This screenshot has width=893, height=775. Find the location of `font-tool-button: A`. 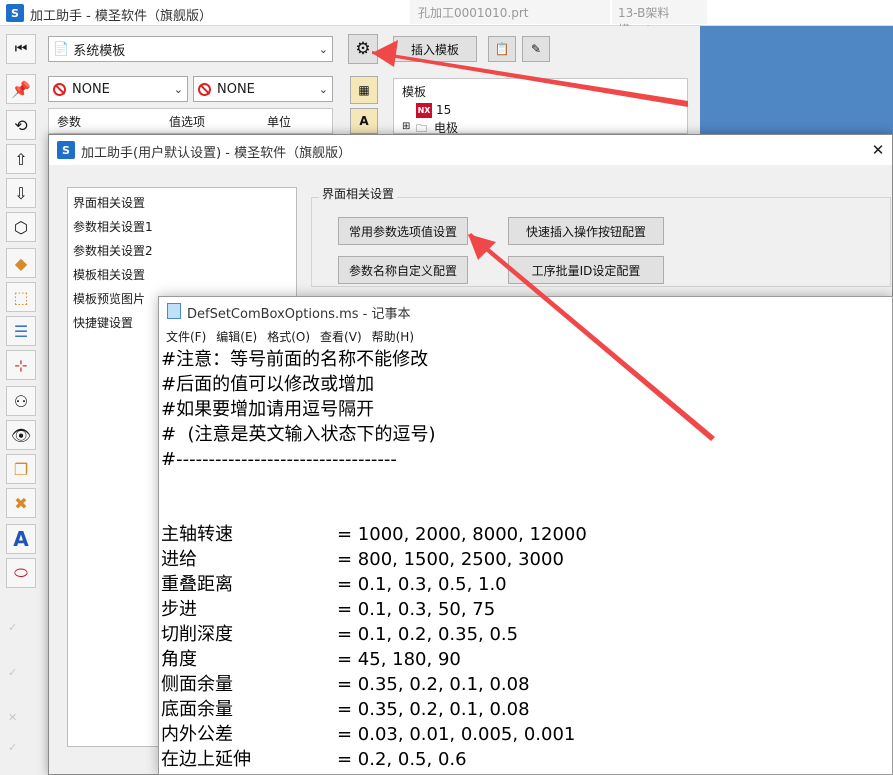

font-tool-button: A is located at coordinates (21, 539).